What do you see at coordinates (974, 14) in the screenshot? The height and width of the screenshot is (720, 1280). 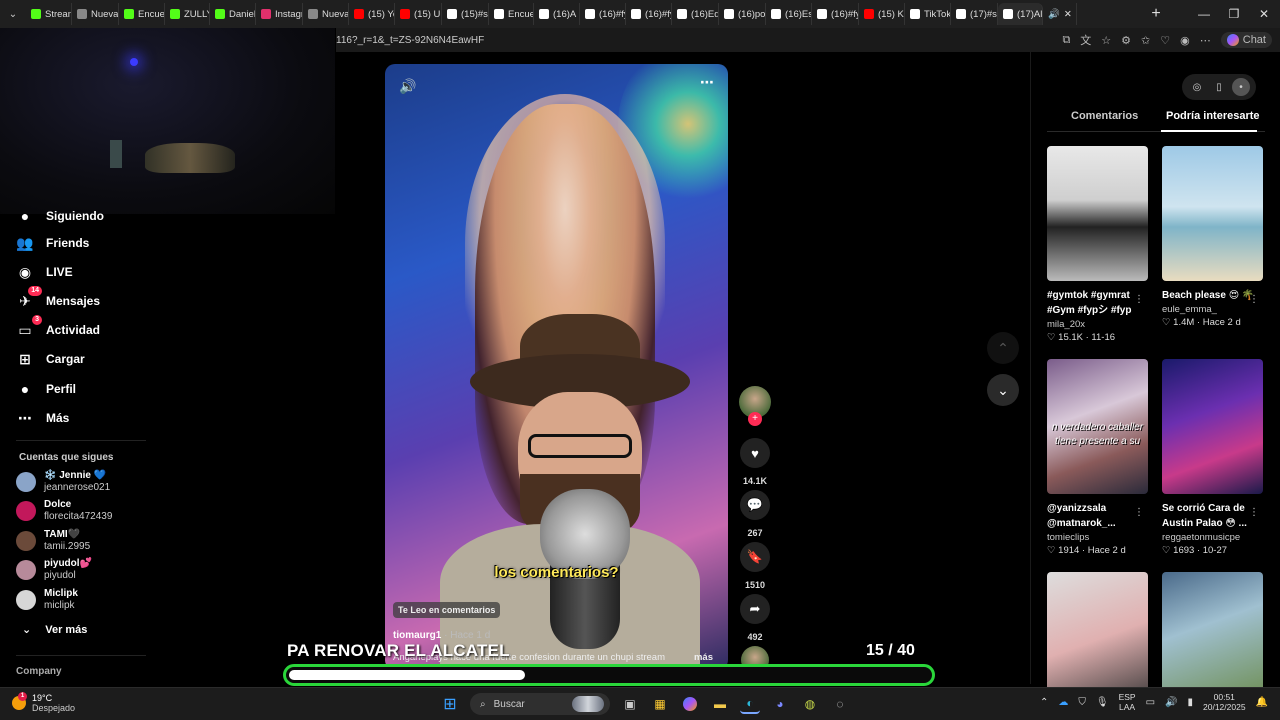 I see `browser-tab: (17)#s` at bounding box center [974, 14].